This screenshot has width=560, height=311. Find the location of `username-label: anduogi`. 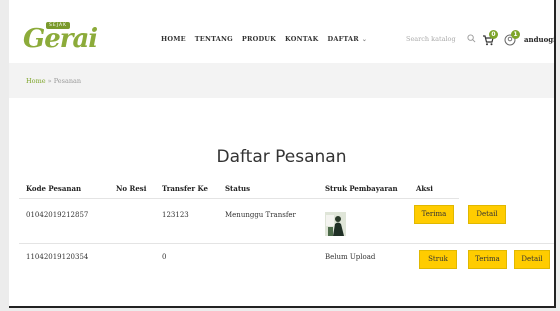

username-label: anduogi is located at coordinates (540, 39).